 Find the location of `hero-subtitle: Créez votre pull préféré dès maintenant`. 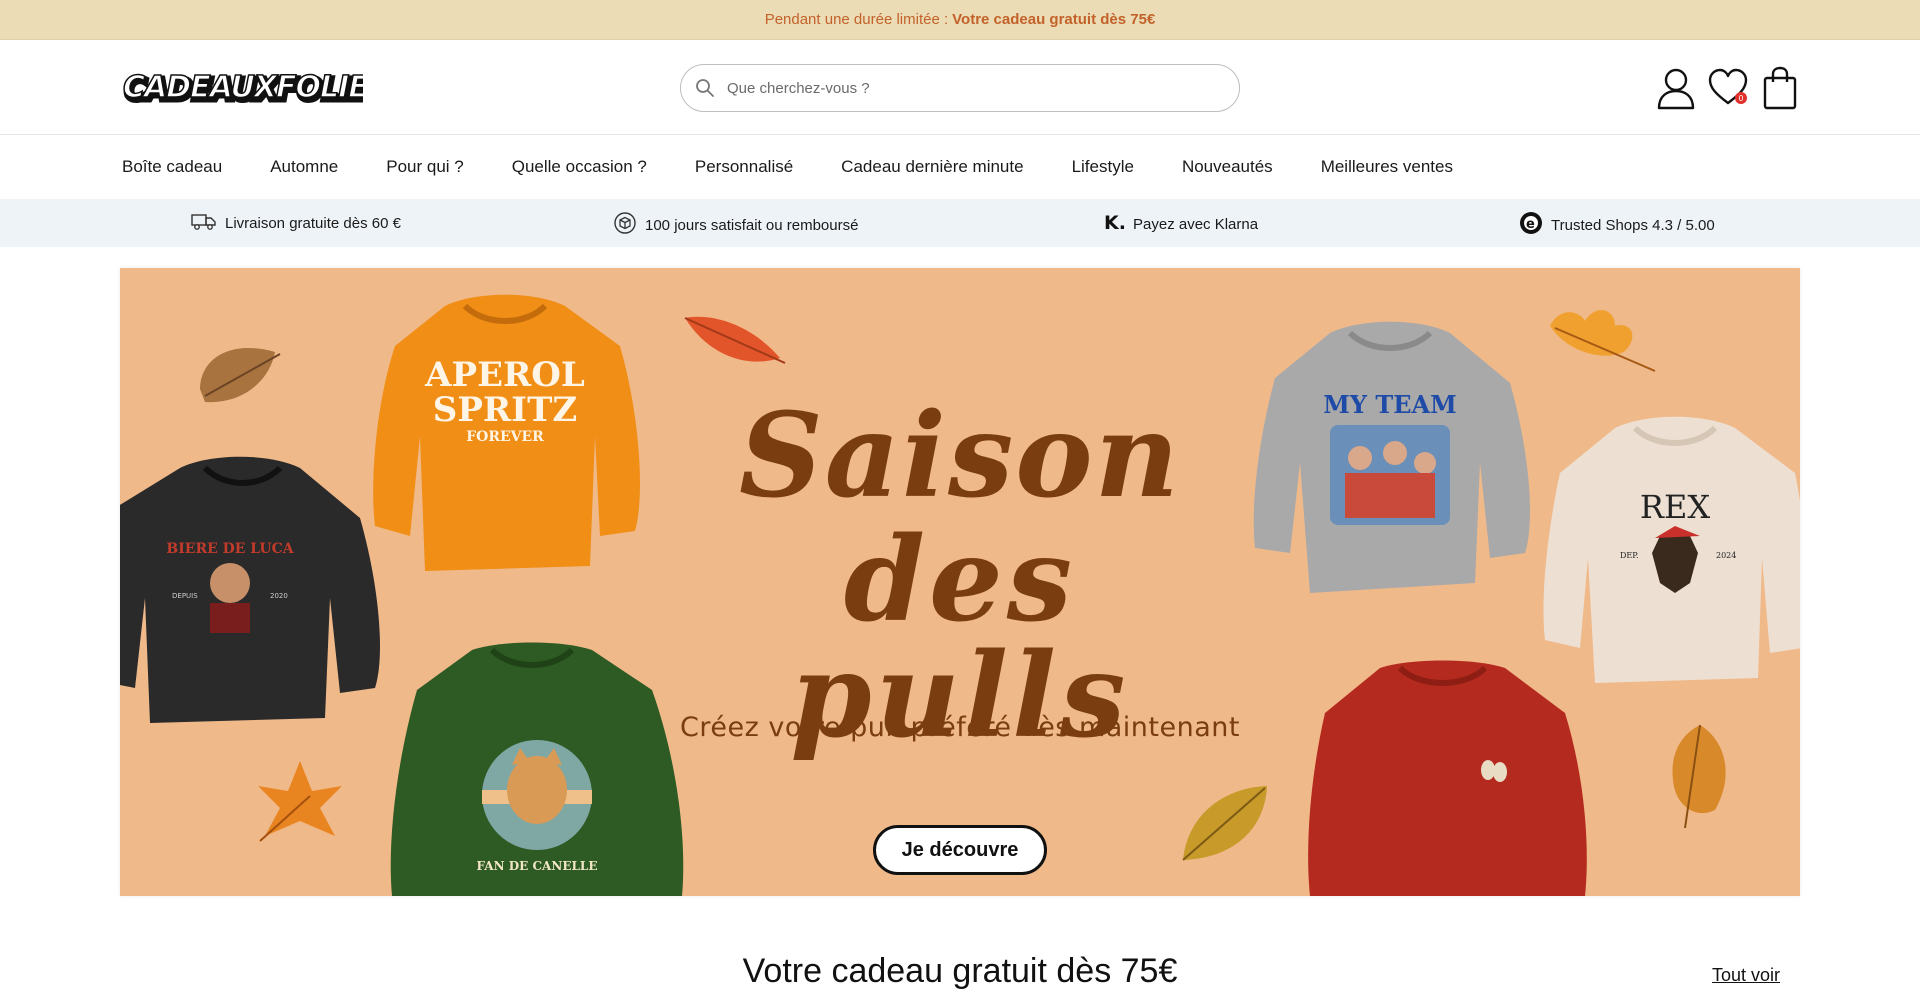

hero-subtitle: Créez votre pull préféré dès maintenant is located at coordinates (960, 727).